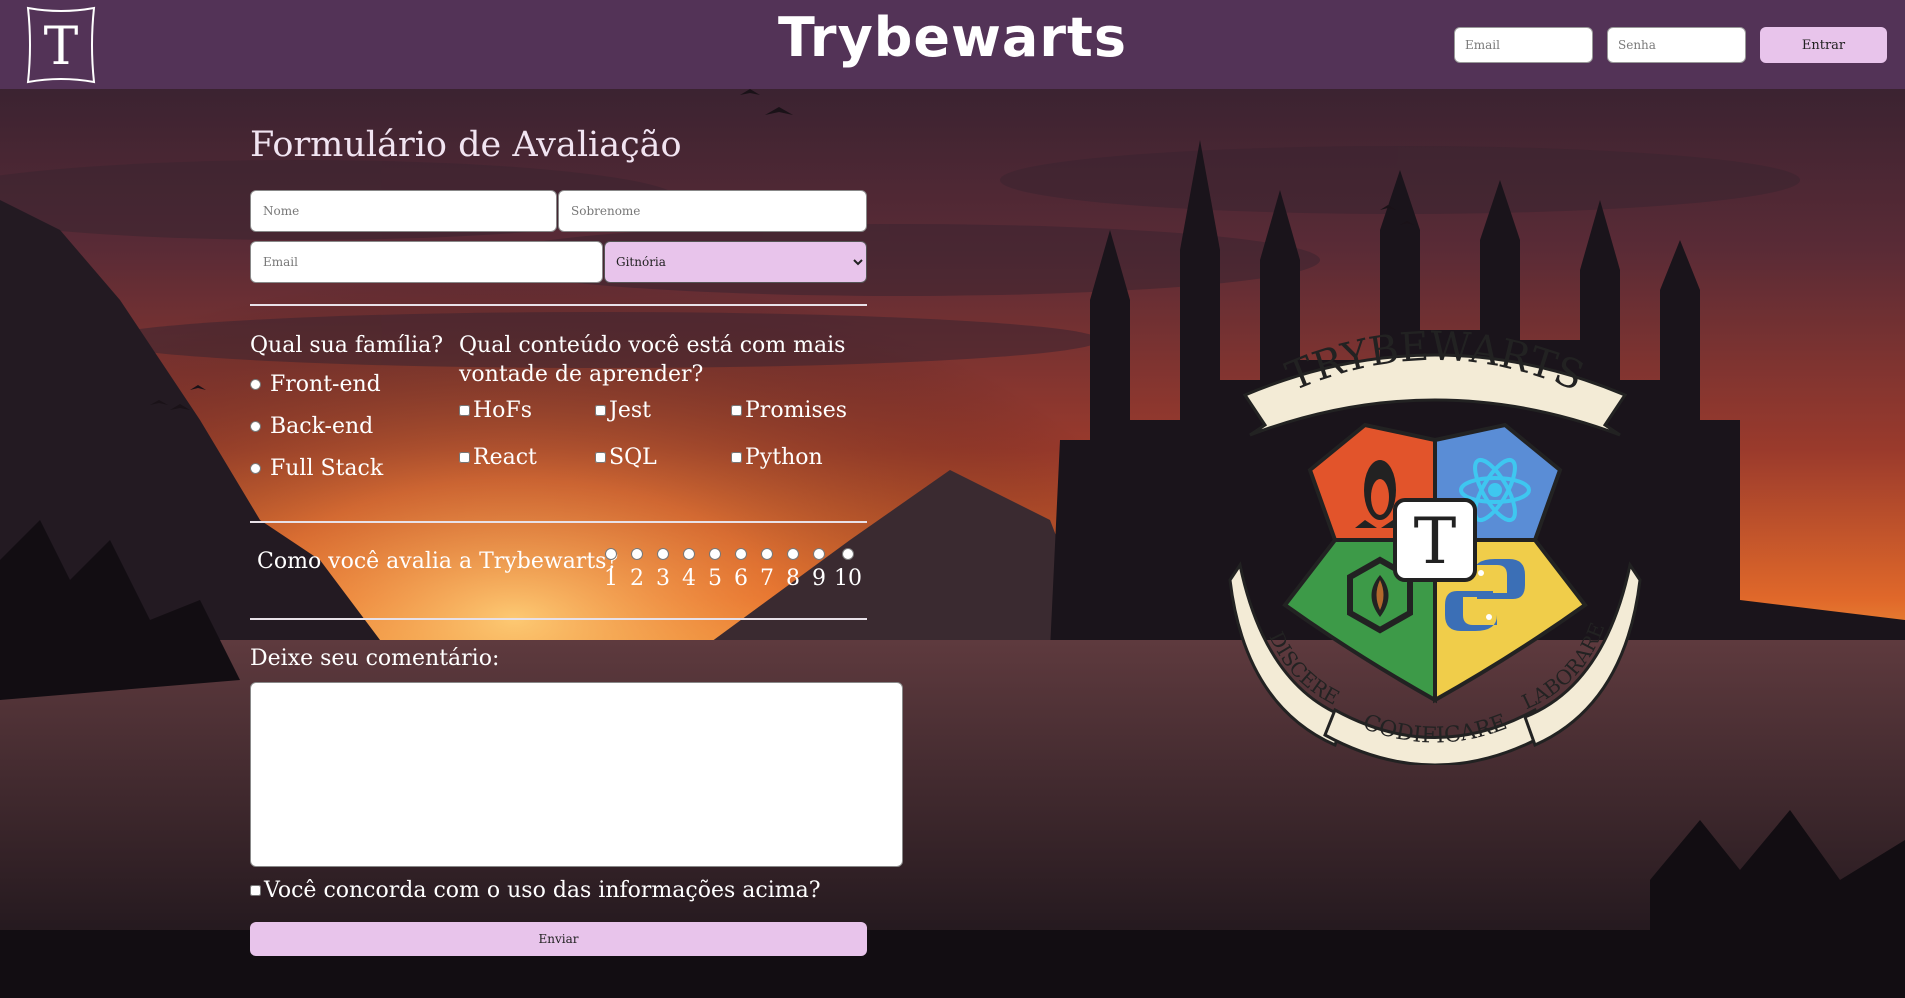  I want to click on rating-option-3: 3, so click(663, 569).